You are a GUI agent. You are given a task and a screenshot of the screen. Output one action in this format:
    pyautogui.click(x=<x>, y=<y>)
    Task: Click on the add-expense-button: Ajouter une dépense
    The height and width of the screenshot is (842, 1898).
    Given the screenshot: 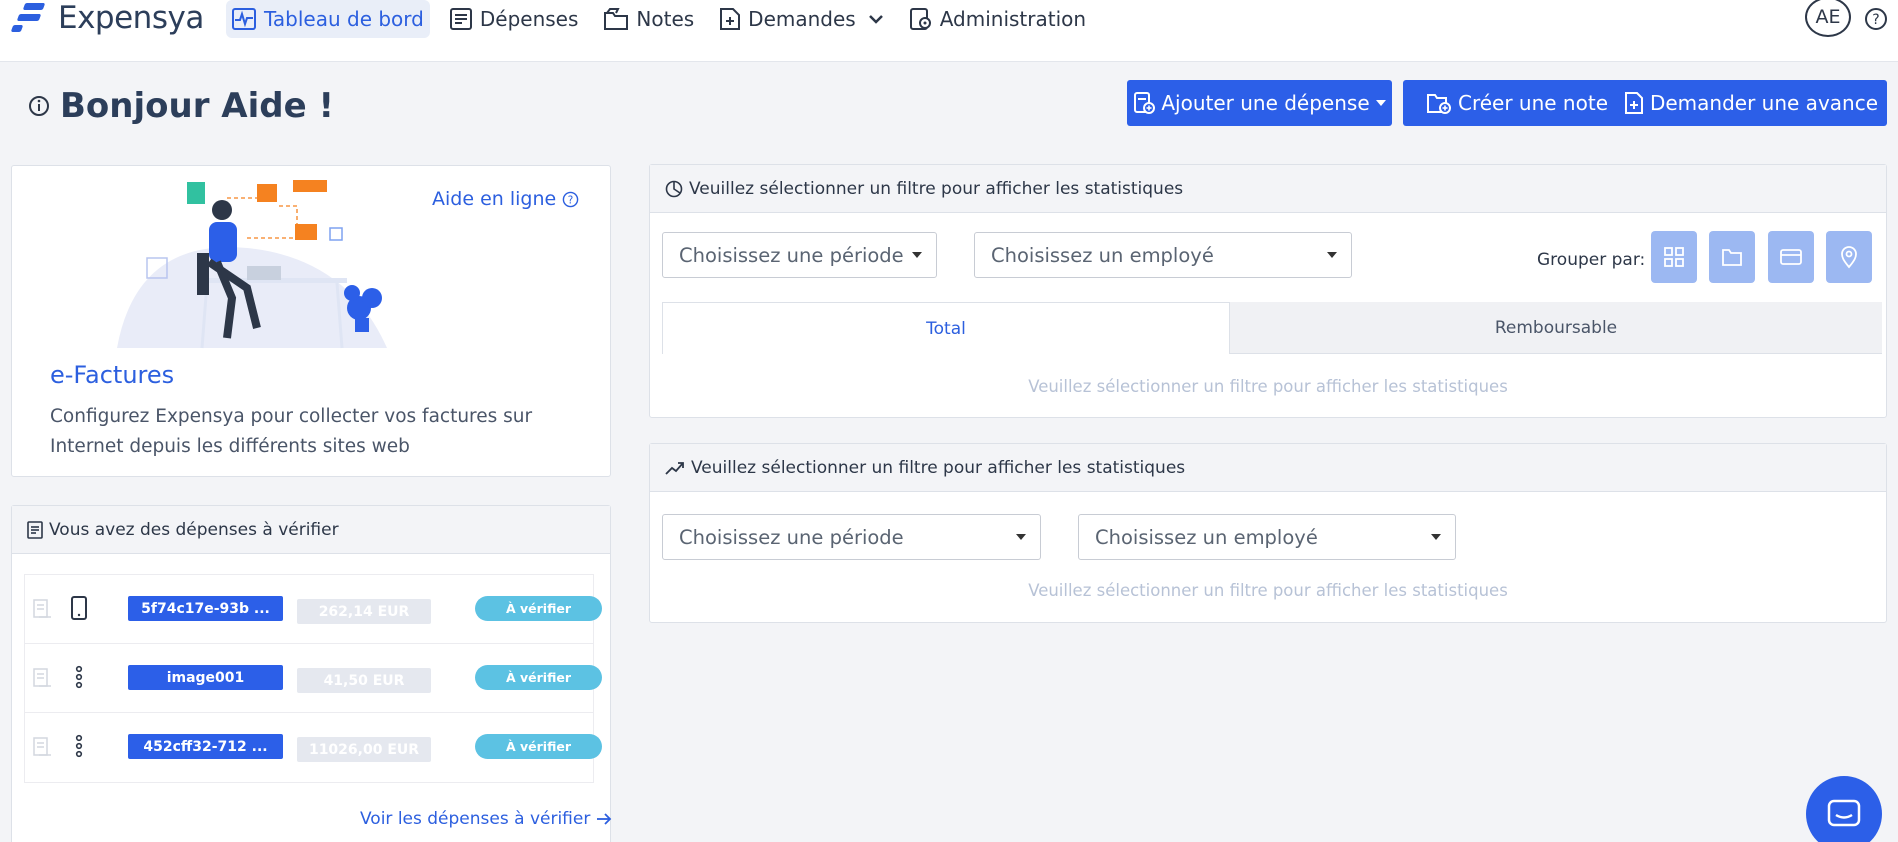 What is the action you would take?
    pyautogui.click(x=1259, y=103)
    